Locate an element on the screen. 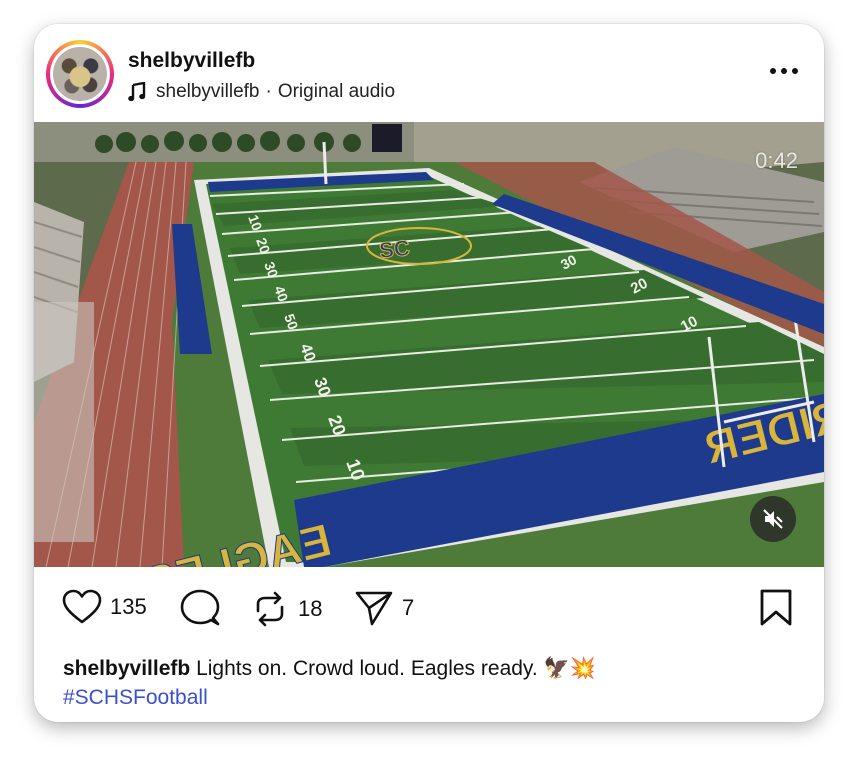  caption-username: shelbyvillefb is located at coordinates (126, 668).